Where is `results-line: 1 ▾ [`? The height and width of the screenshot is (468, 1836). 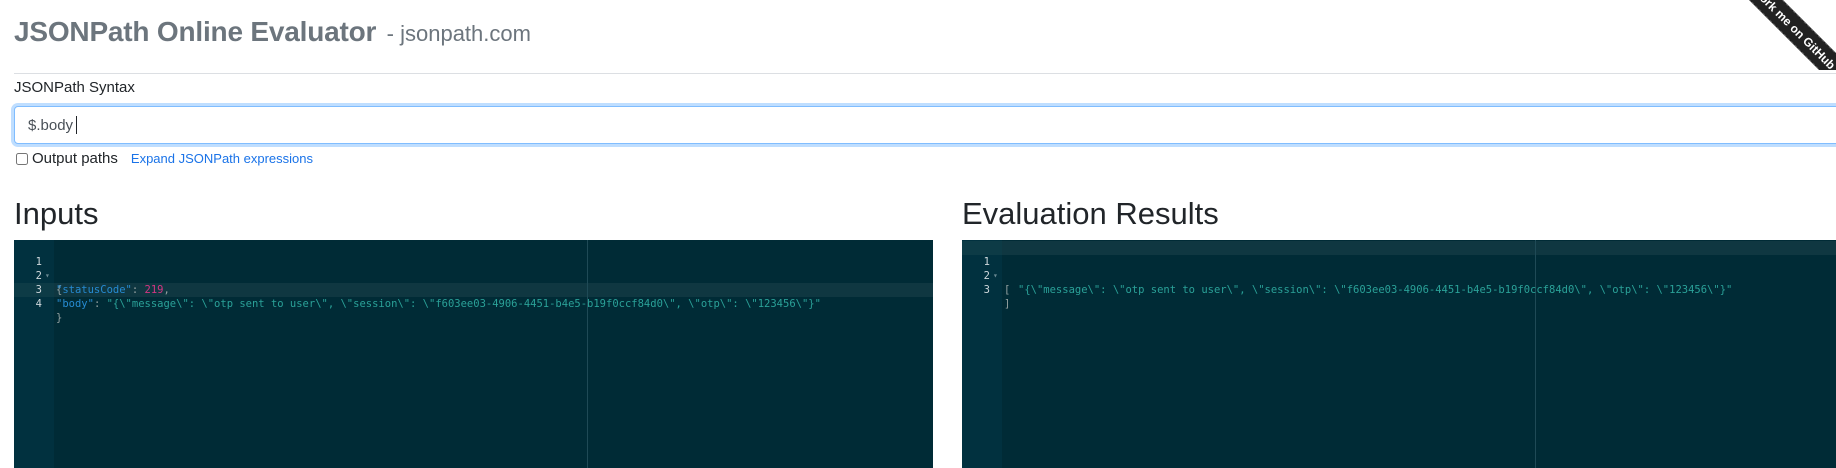 results-line: 1 ▾ [ is located at coordinates (1399, 268).